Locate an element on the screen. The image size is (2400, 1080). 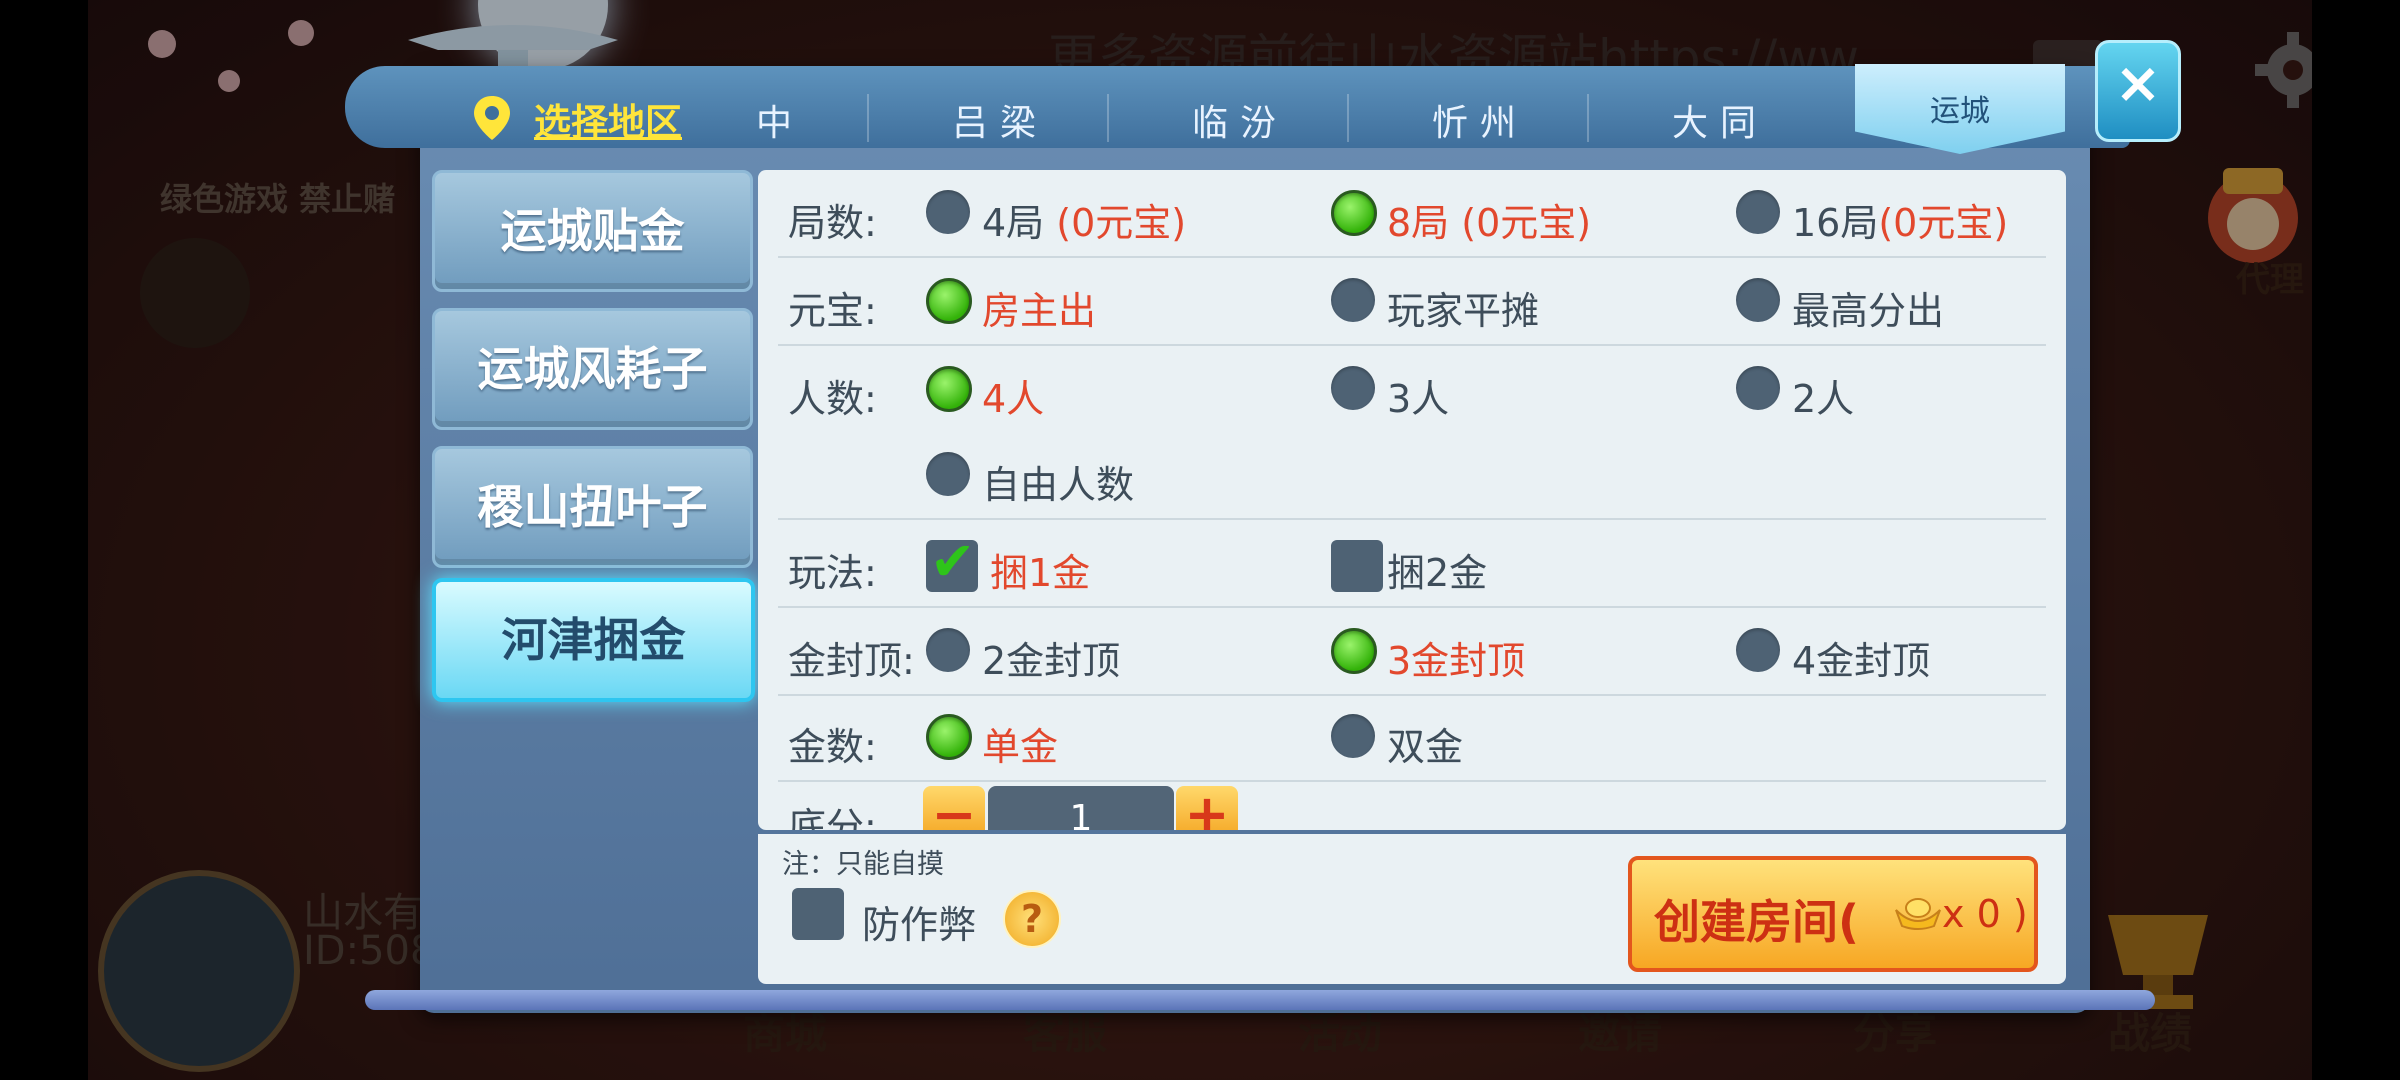
game-item-label: 稷山扭叶子 is located at coordinates (592, 507).